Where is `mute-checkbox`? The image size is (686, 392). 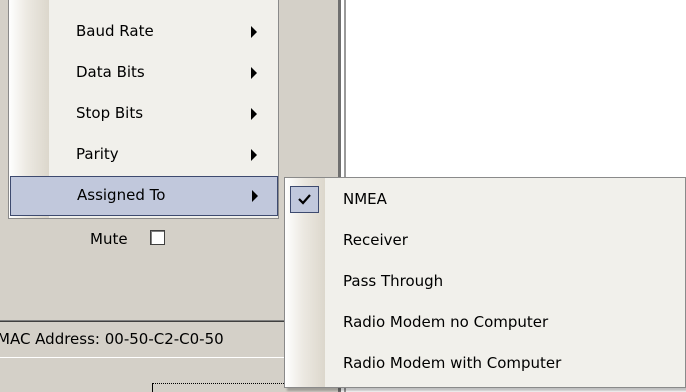
mute-checkbox is located at coordinates (157, 237).